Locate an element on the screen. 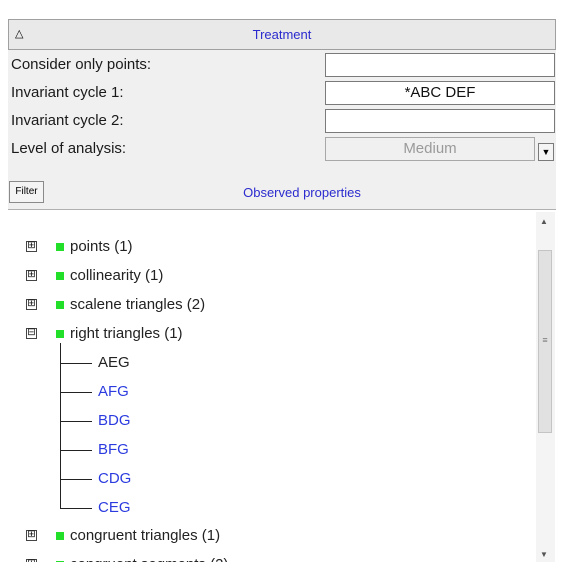  tree-node-label: scalene triangles (2) is located at coordinates (137, 304).